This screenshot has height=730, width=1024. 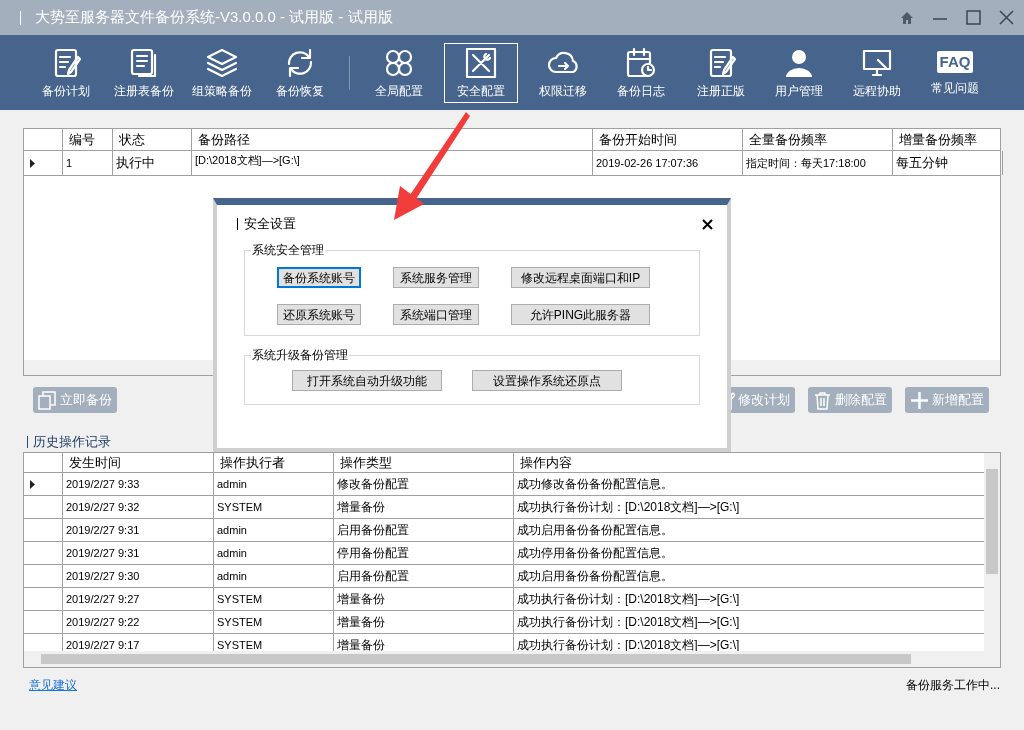 What do you see at coordinates (668, 139) in the screenshot?
I see `column-header: 备份开始时间` at bounding box center [668, 139].